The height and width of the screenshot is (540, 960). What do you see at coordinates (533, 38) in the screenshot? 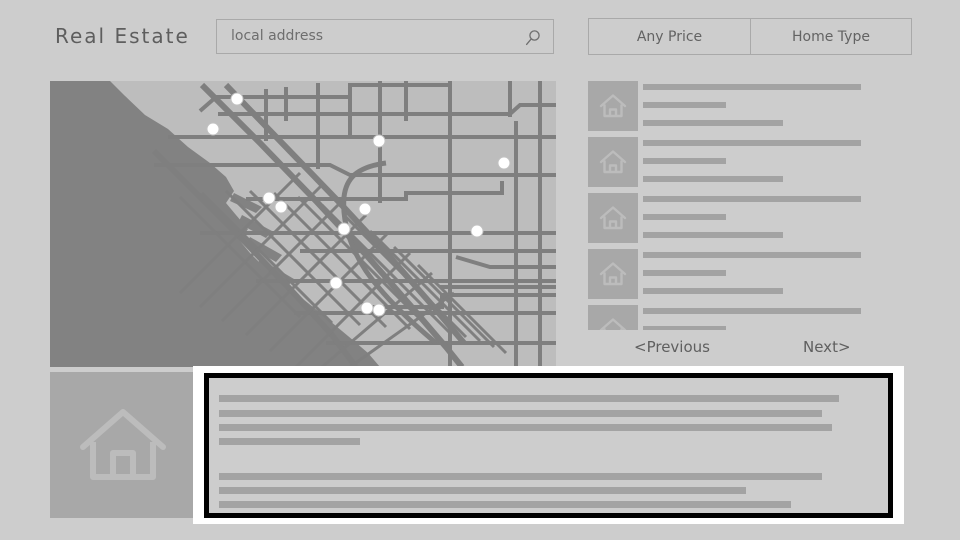
I see `search-icon` at bounding box center [533, 38].